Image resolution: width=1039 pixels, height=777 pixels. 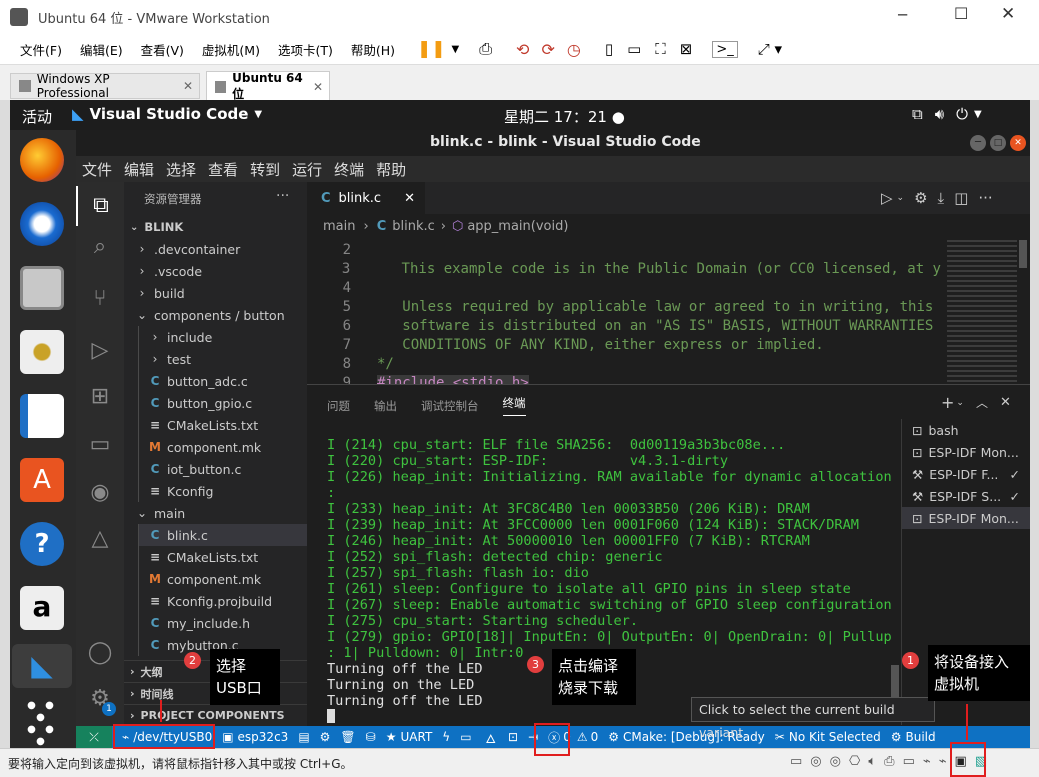 What do you see at coordinates (961, 198) in the screenshot?
I see `split-editor-icon: ◫` at bounding box center [961, 198].